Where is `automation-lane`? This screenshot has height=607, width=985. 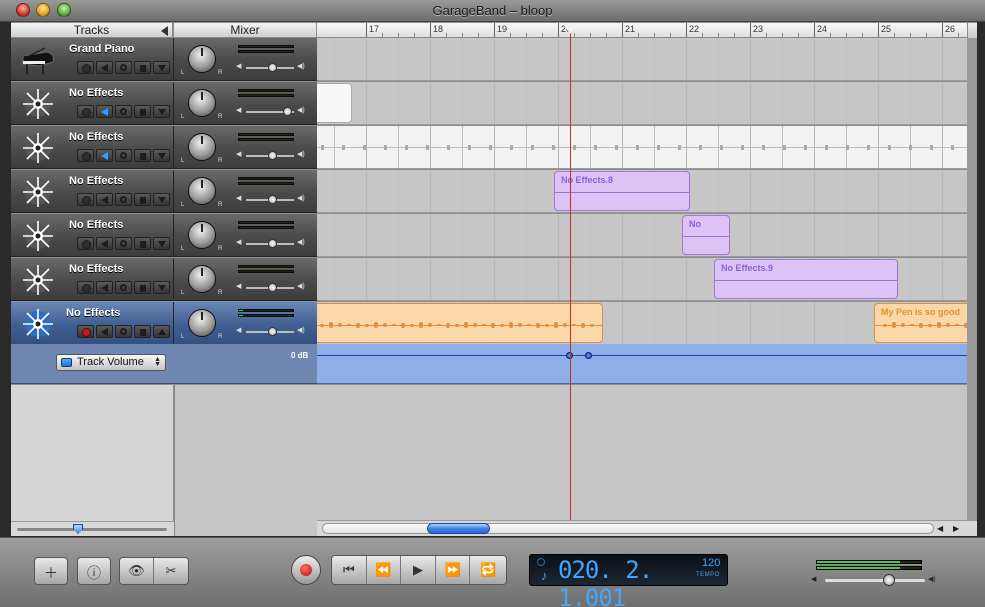 automation-lane is located at coordinates (642, 364).